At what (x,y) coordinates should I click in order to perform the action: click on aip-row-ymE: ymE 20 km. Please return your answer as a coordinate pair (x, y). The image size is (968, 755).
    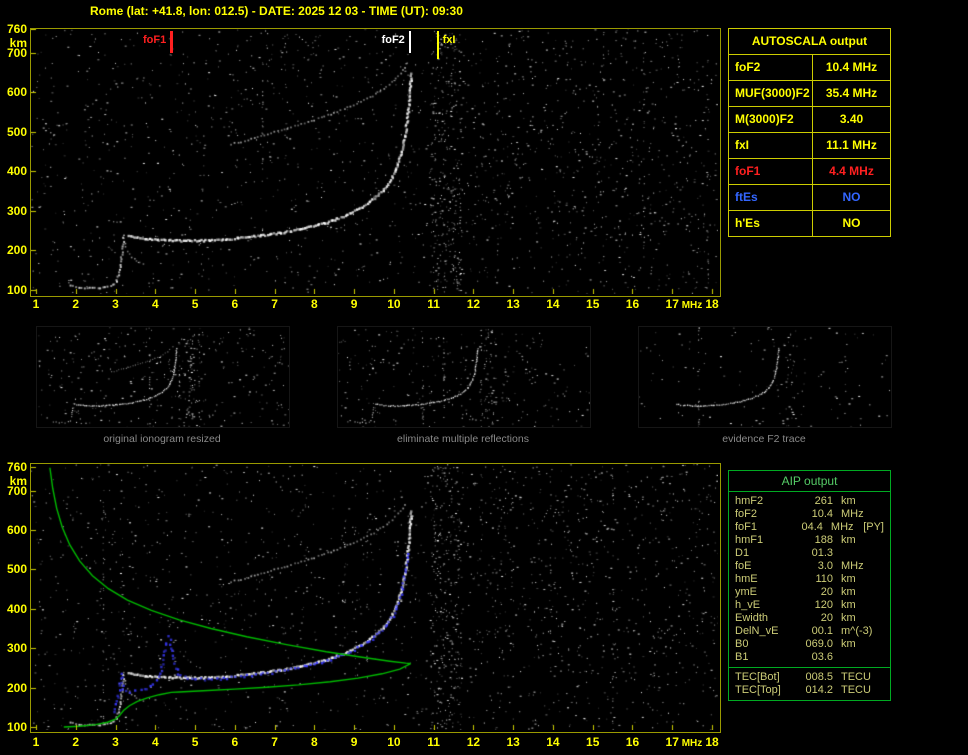
    Looking at the image, I should click on (809, 592).